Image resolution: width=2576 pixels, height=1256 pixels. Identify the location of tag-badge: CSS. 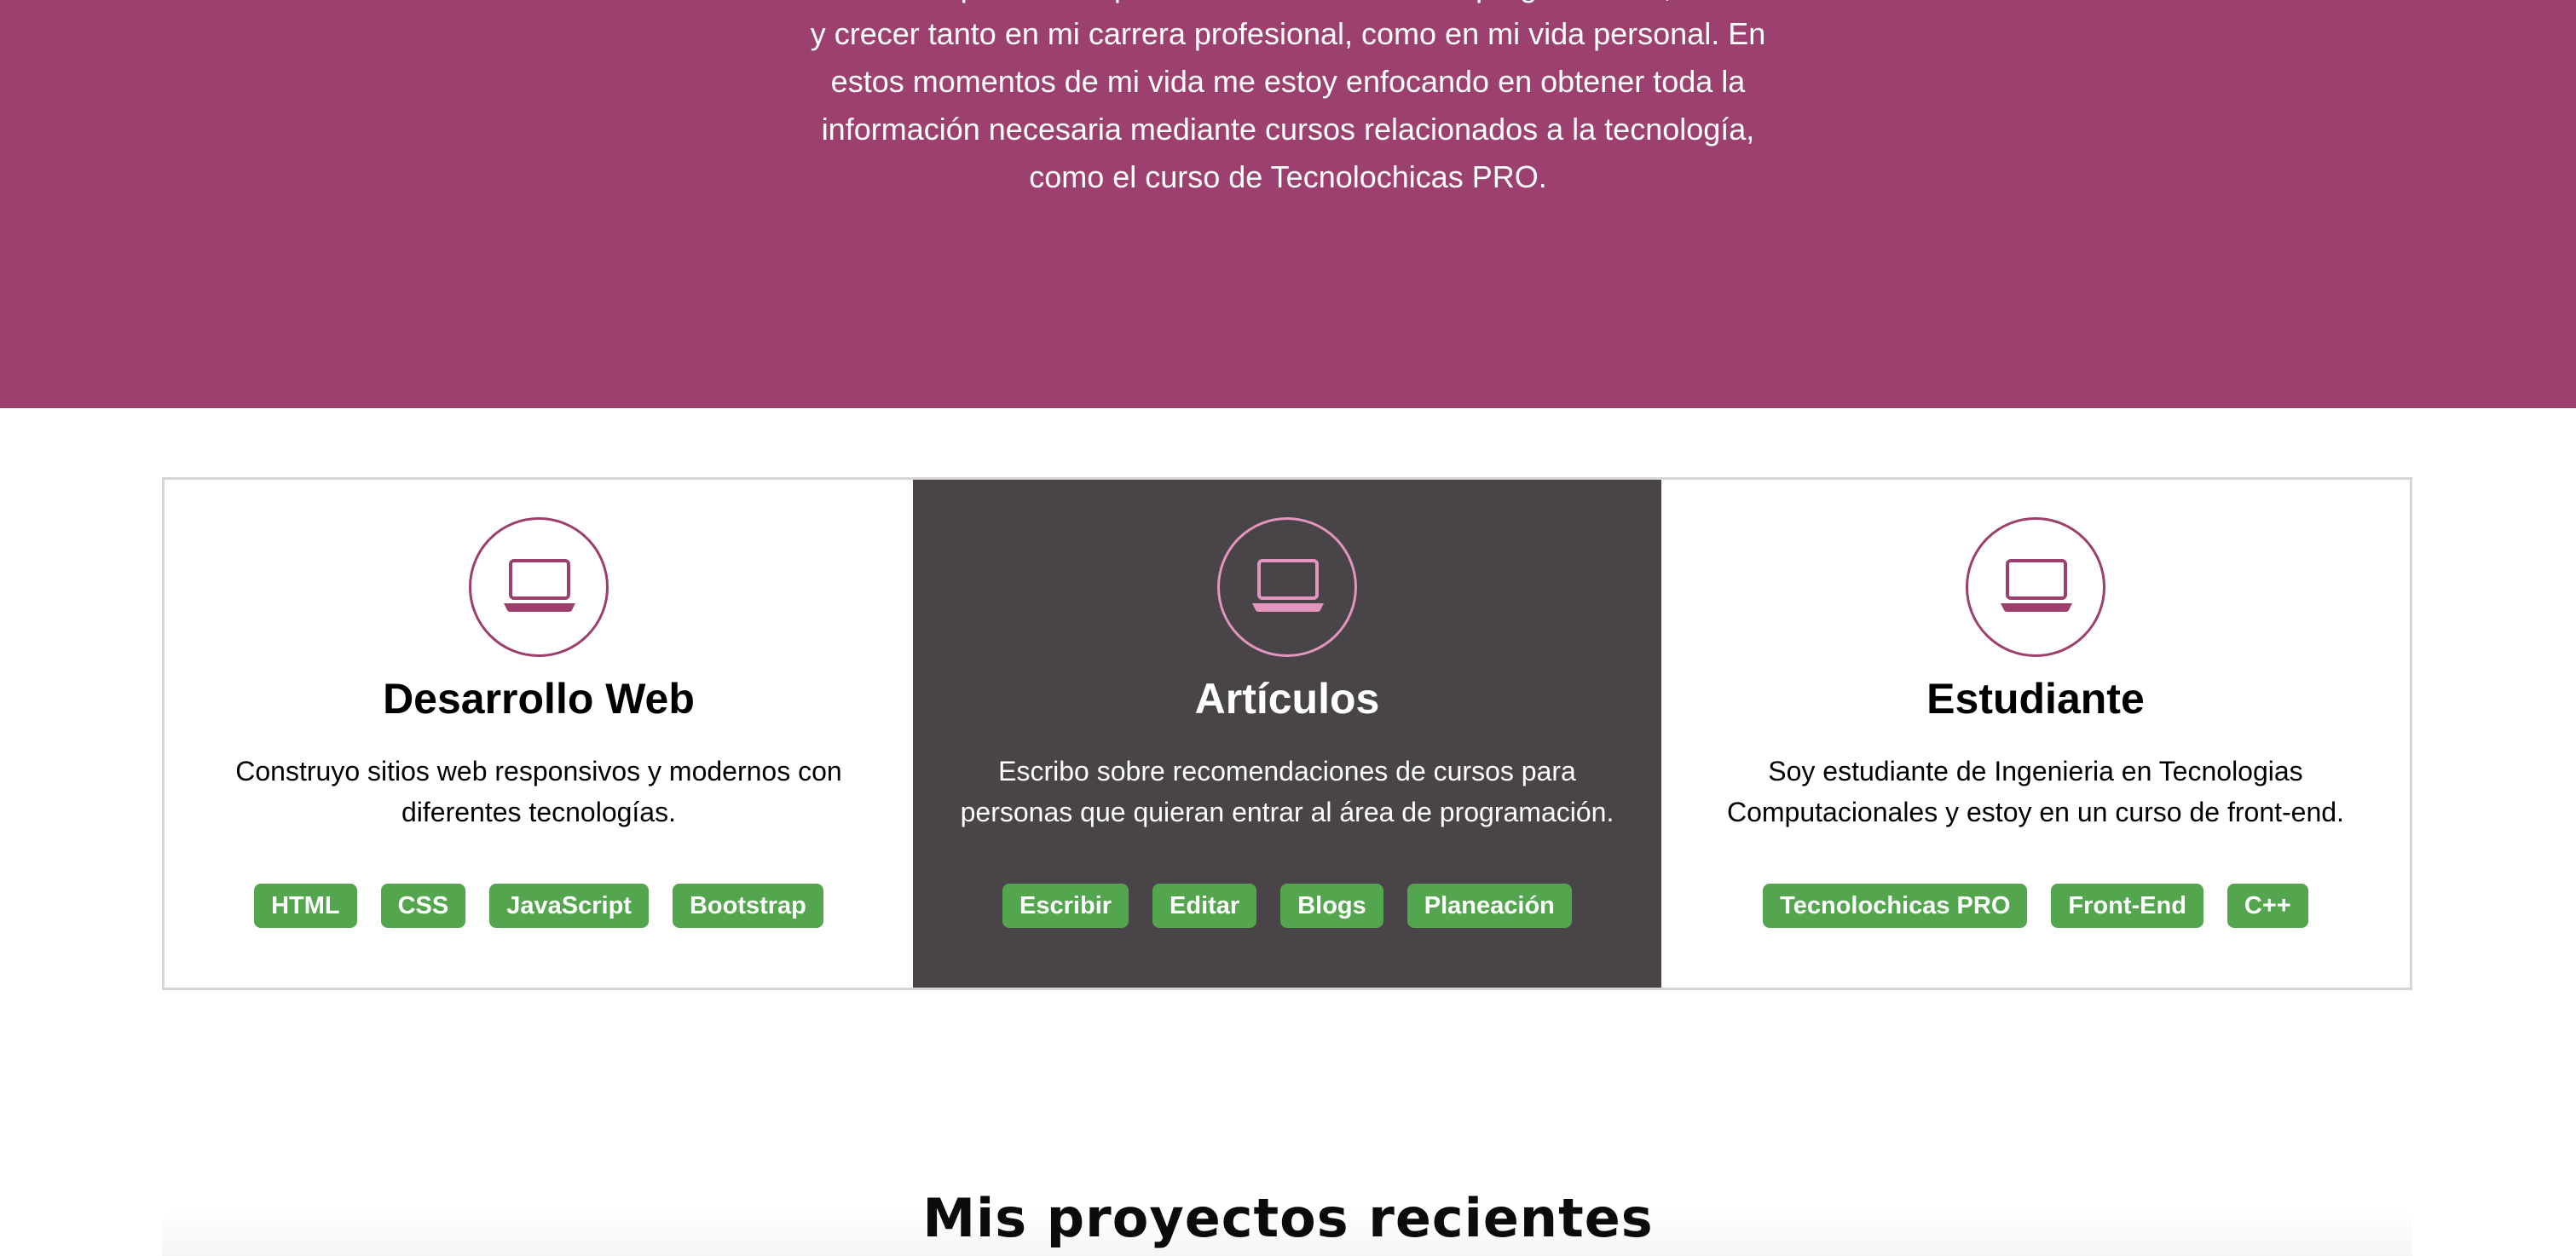
(423, 906).